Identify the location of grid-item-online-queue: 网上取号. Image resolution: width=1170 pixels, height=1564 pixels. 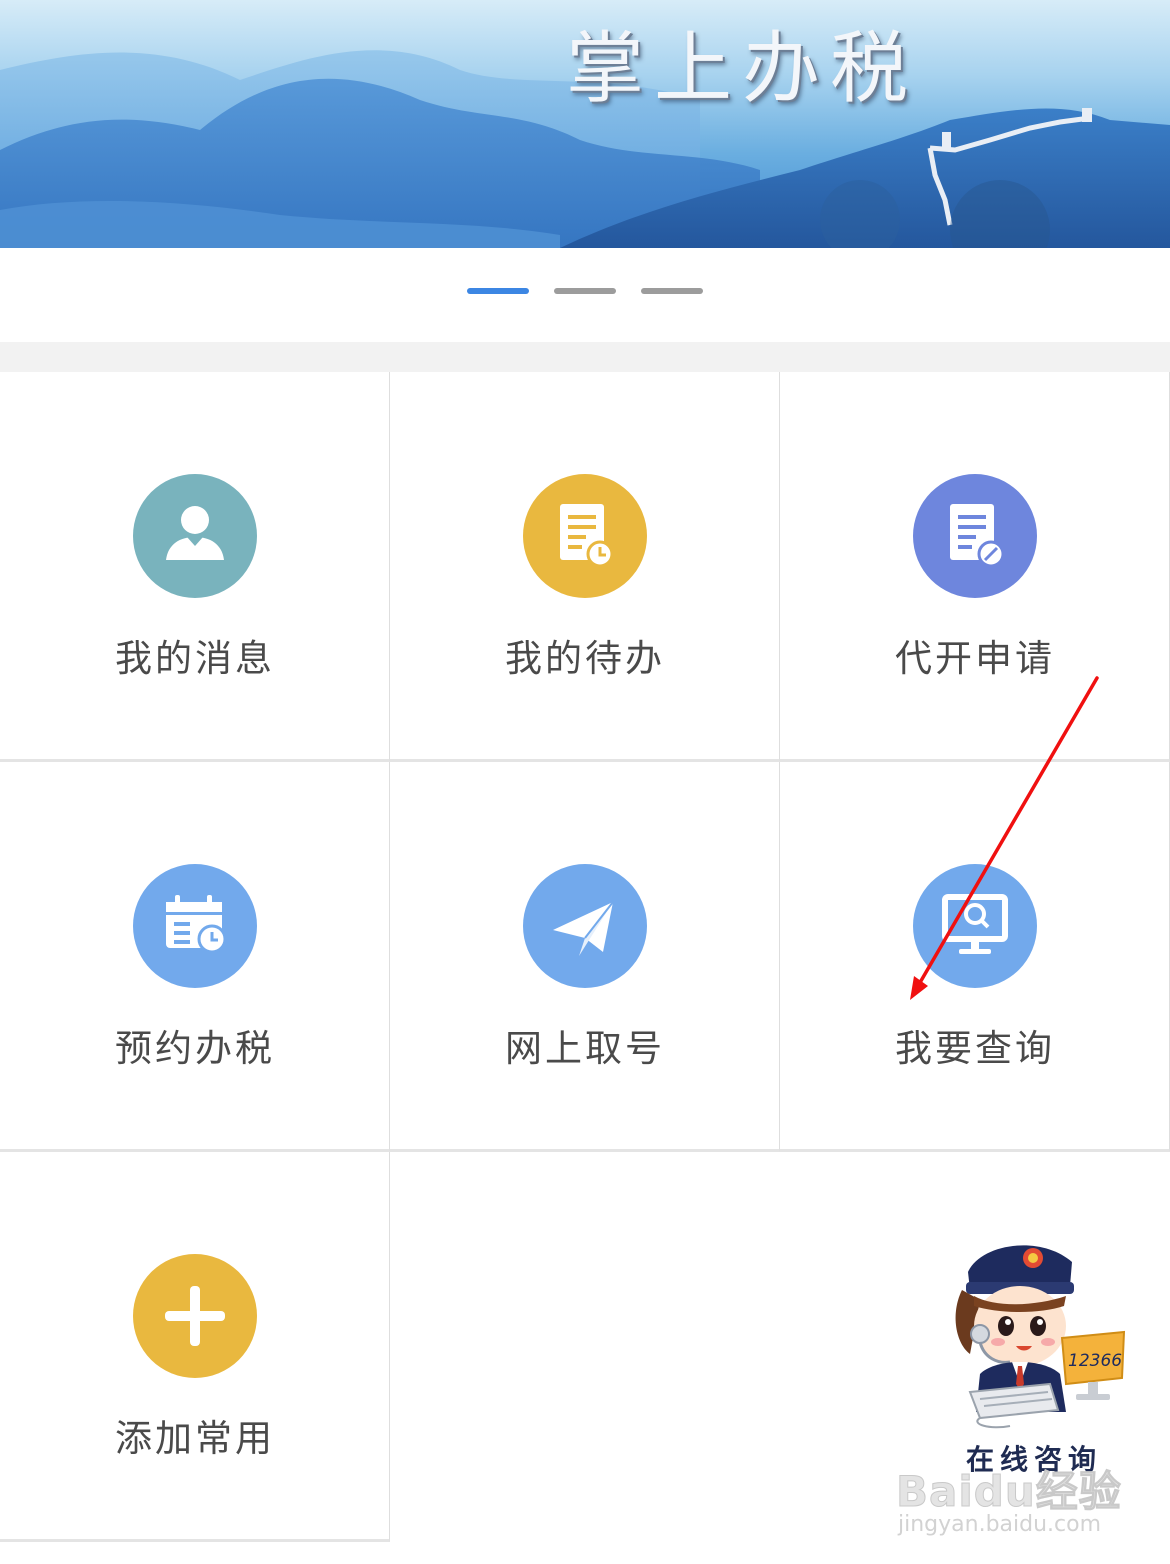
(585, 957).